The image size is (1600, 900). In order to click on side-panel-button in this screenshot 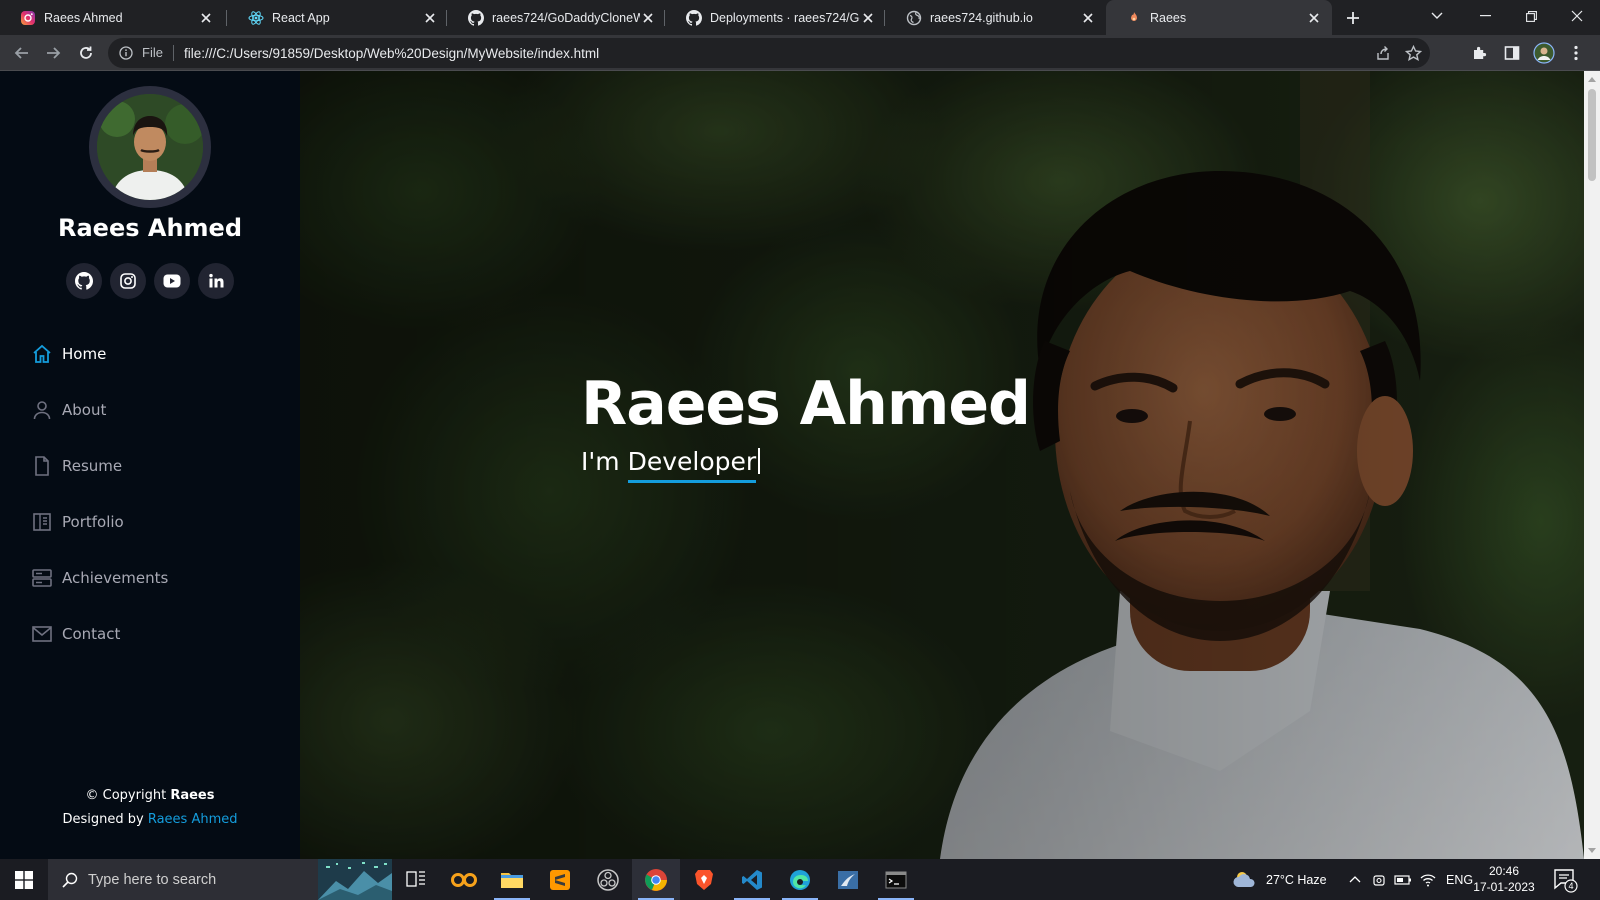, I will do `click(1512, 53)`.